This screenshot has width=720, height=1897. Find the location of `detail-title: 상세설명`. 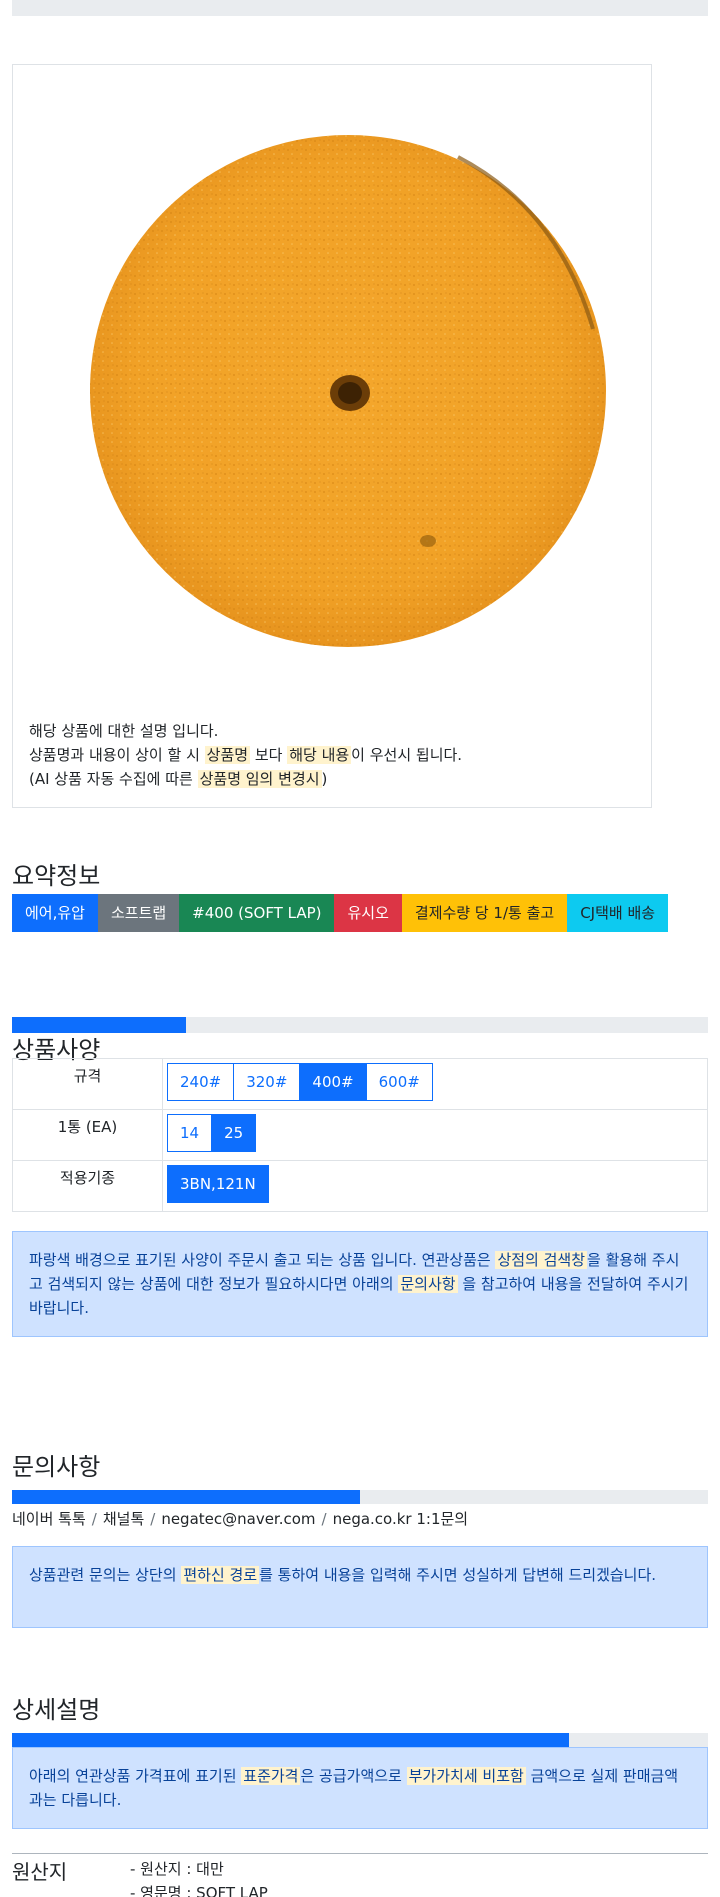

detail-title: 상세설명 is located at coordinates (56, 1710).